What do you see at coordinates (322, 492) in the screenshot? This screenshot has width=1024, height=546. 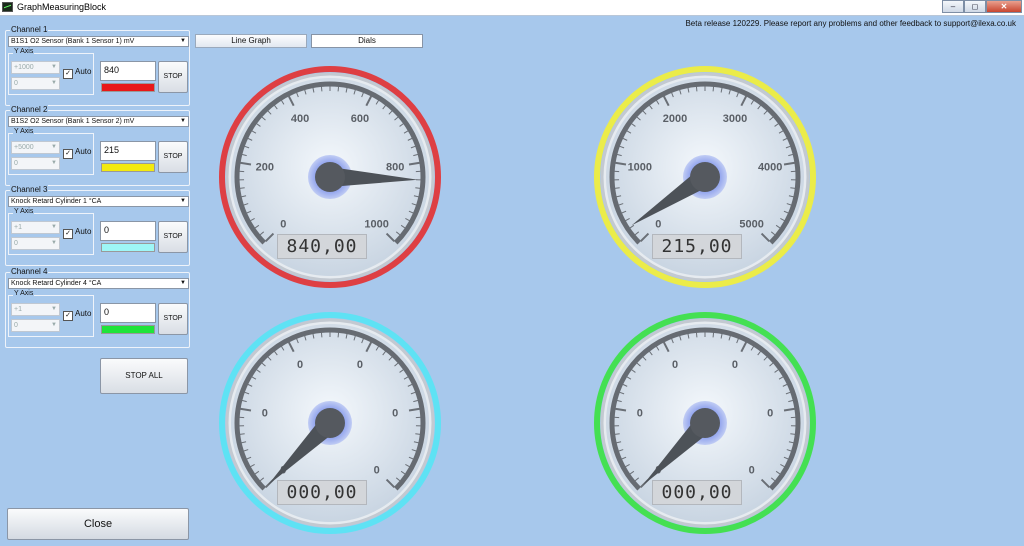 I see `gauge-digital-readout: 000,00` at bounding box center [322, 492].